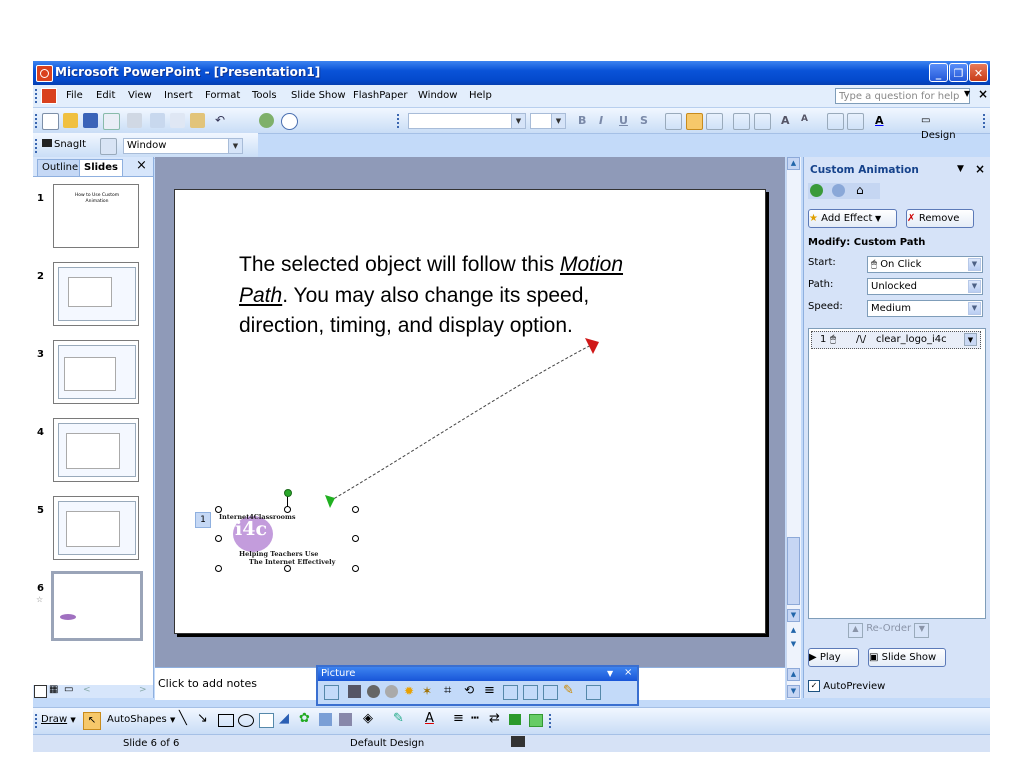 The image size is (1024, 768). I want to click on restore-button: ❐, so click(958, 72).